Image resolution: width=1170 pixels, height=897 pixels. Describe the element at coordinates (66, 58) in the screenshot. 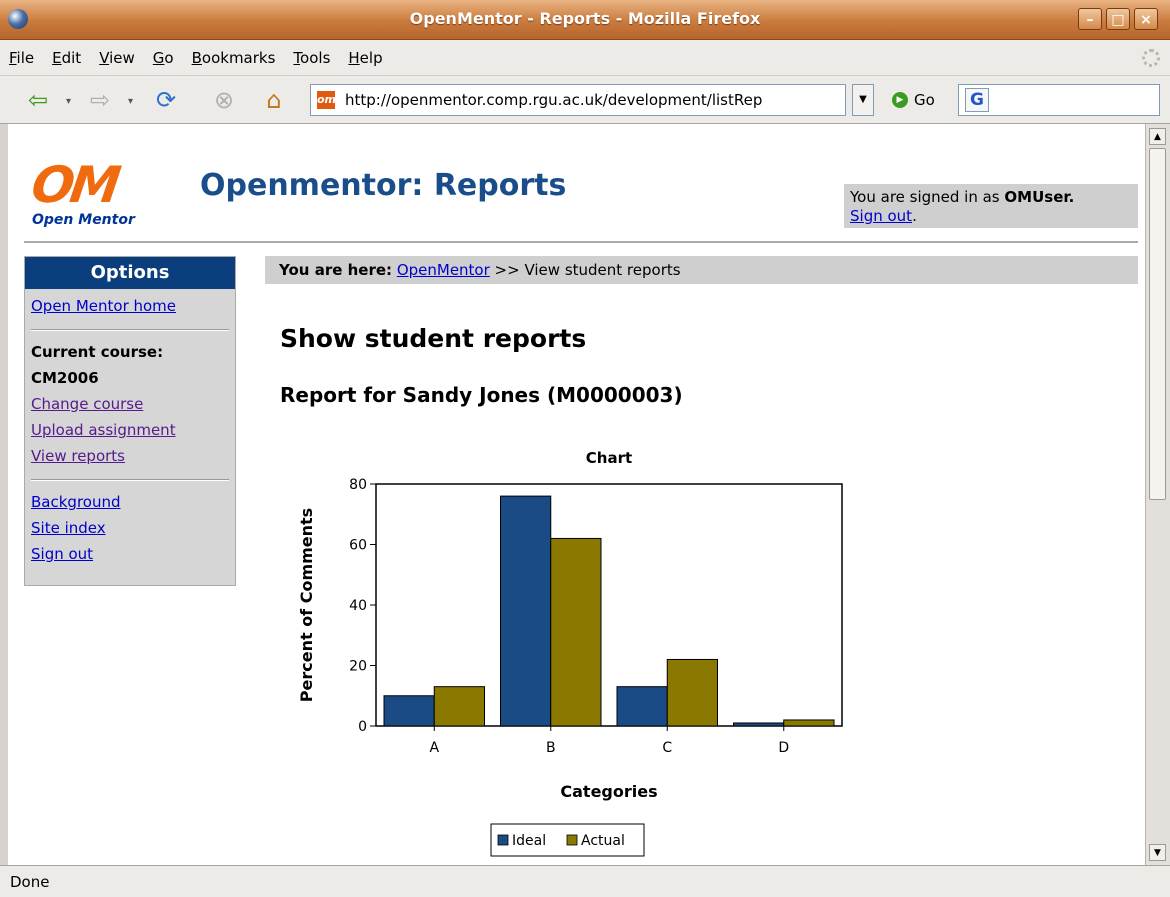

I see `menu-edit: Edit` at that location.